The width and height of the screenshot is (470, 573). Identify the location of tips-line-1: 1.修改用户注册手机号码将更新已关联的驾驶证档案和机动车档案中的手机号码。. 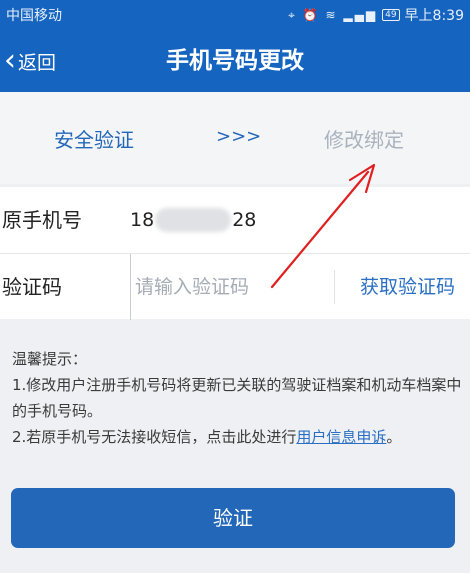
(237, 398).